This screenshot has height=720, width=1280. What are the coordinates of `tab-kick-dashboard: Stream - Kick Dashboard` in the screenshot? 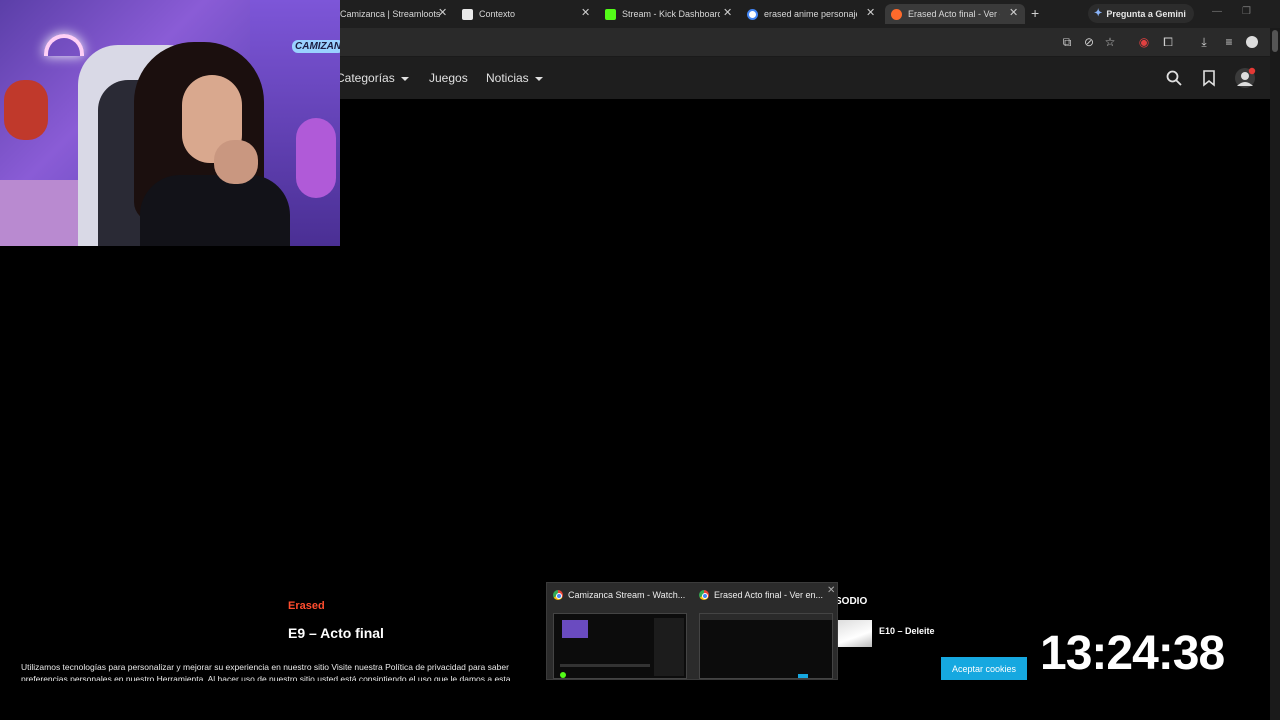 It's located at (662, 14).